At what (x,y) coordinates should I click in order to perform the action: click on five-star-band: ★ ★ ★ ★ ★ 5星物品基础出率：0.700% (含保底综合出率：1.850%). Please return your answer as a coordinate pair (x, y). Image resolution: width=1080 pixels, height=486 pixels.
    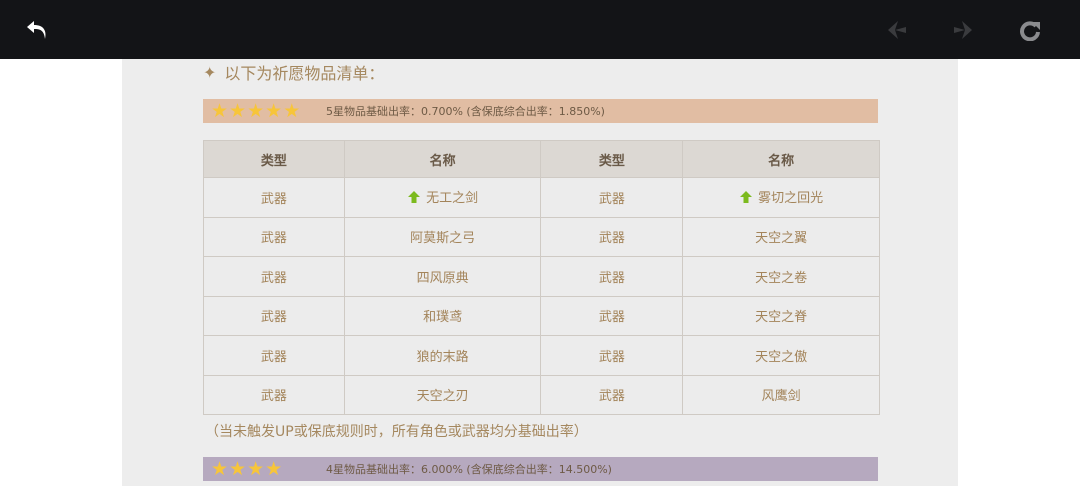
    Looking at the image, I should click on (540, 111).